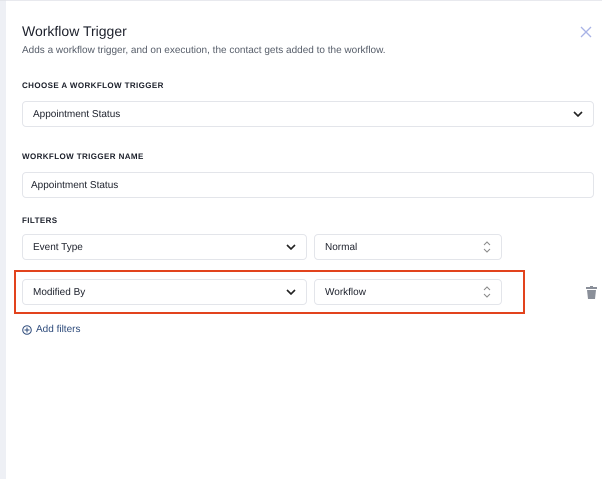 This screenshot has width=602, height=479. Describe the element at coordinates (75, 31) in the screenshot. I see `panel-title: Workflow Trigger` at that location.